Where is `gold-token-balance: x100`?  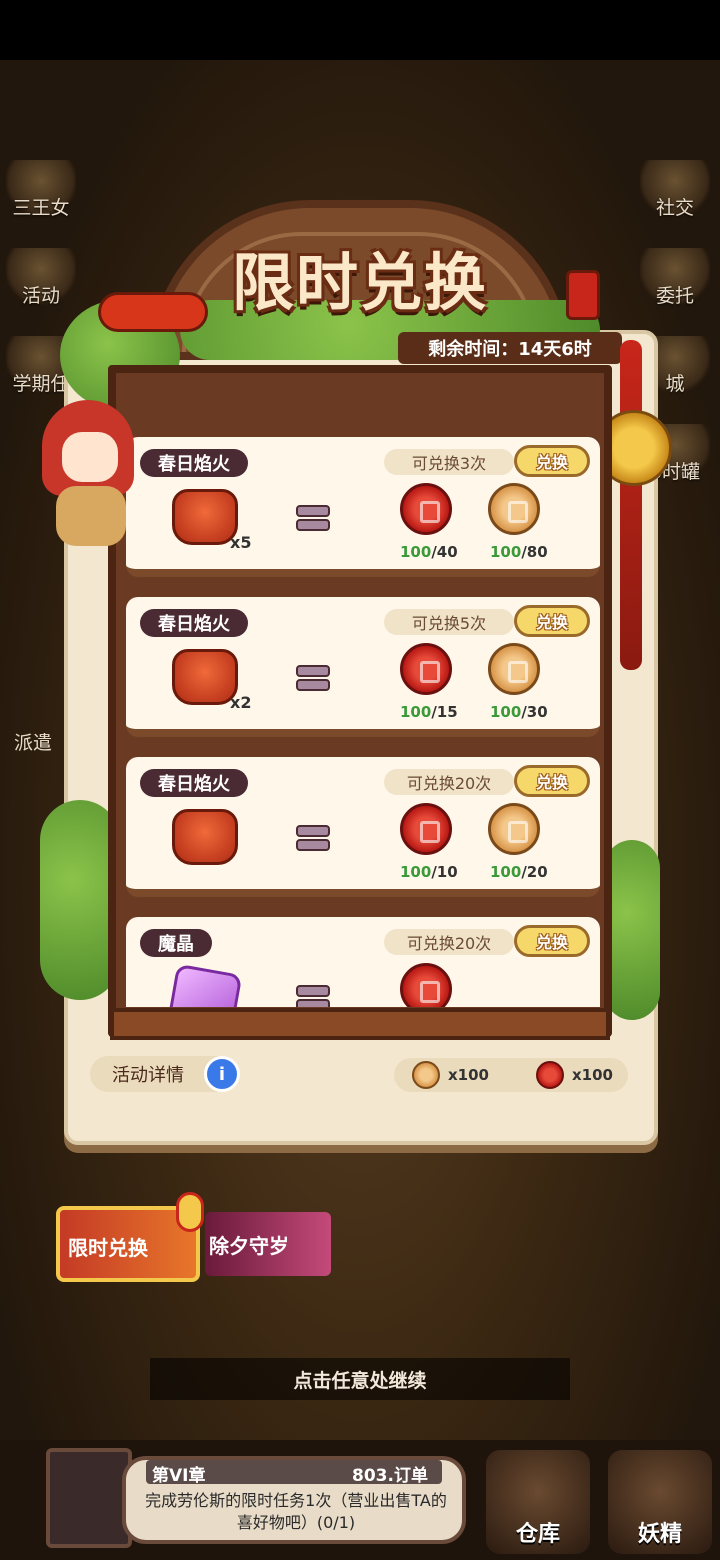 gold-token-balance: x100 is located at coordinates (468, 1075).